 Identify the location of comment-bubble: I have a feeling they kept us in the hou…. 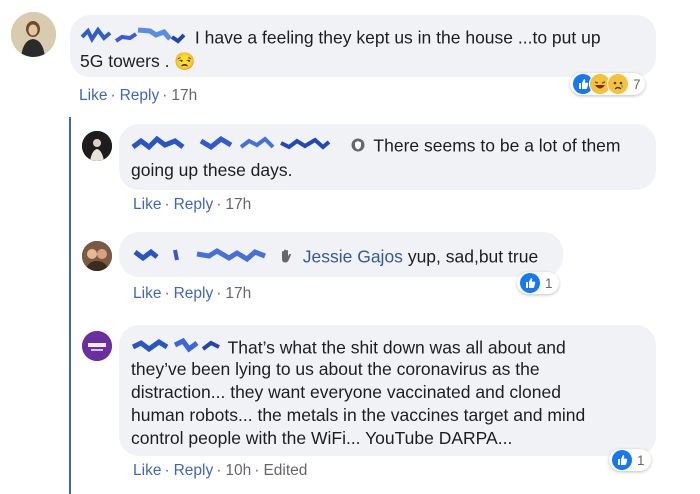
(363, 46).